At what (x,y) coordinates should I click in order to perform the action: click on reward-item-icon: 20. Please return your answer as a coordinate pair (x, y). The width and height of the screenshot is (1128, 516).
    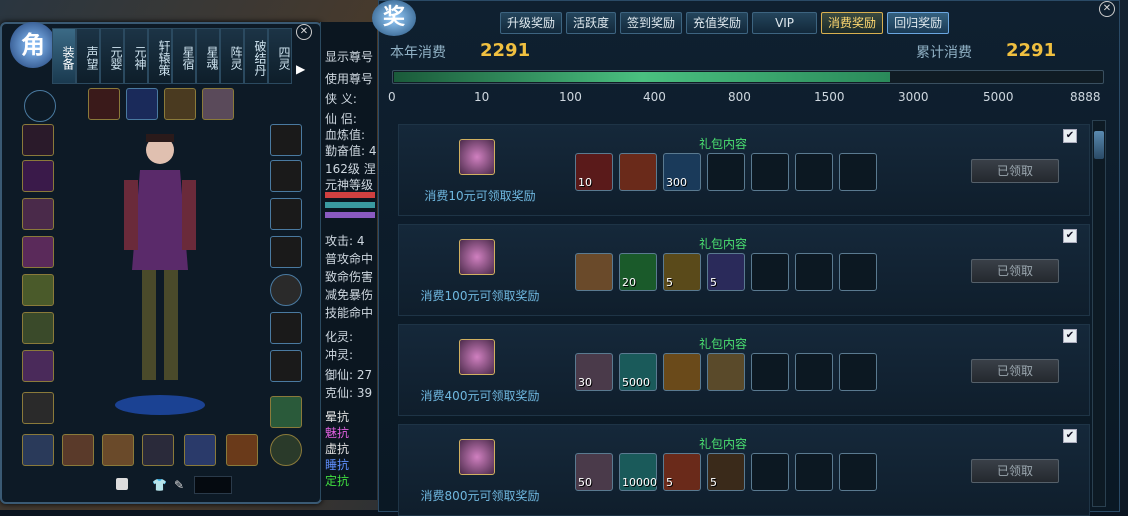
    Looking at the image, I should click on (638, 272).